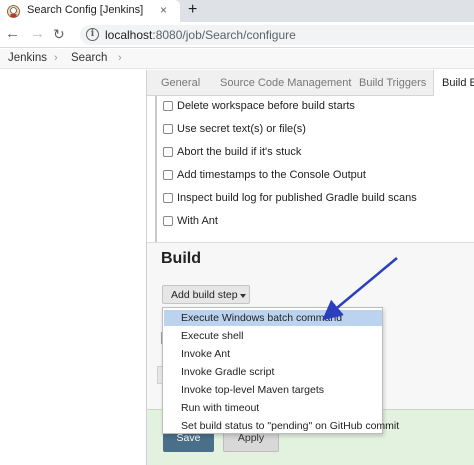  Describe the element at coordinates (392, 83) in the screenshot. I see `tab-build-triggers: Build Triggers` at that location.